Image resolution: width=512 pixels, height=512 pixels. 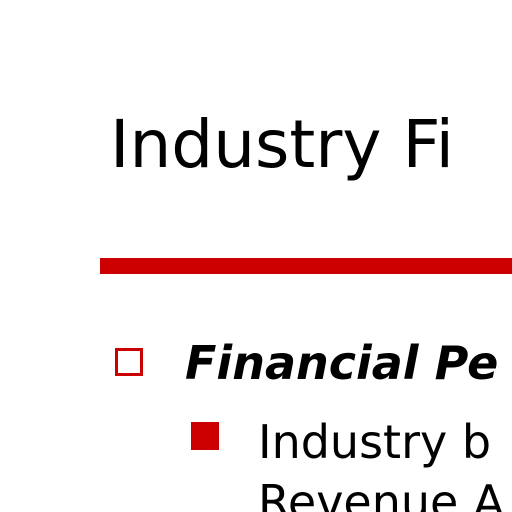 I want to click on slide-title: Industry Fi, so click(x=282, y=144).